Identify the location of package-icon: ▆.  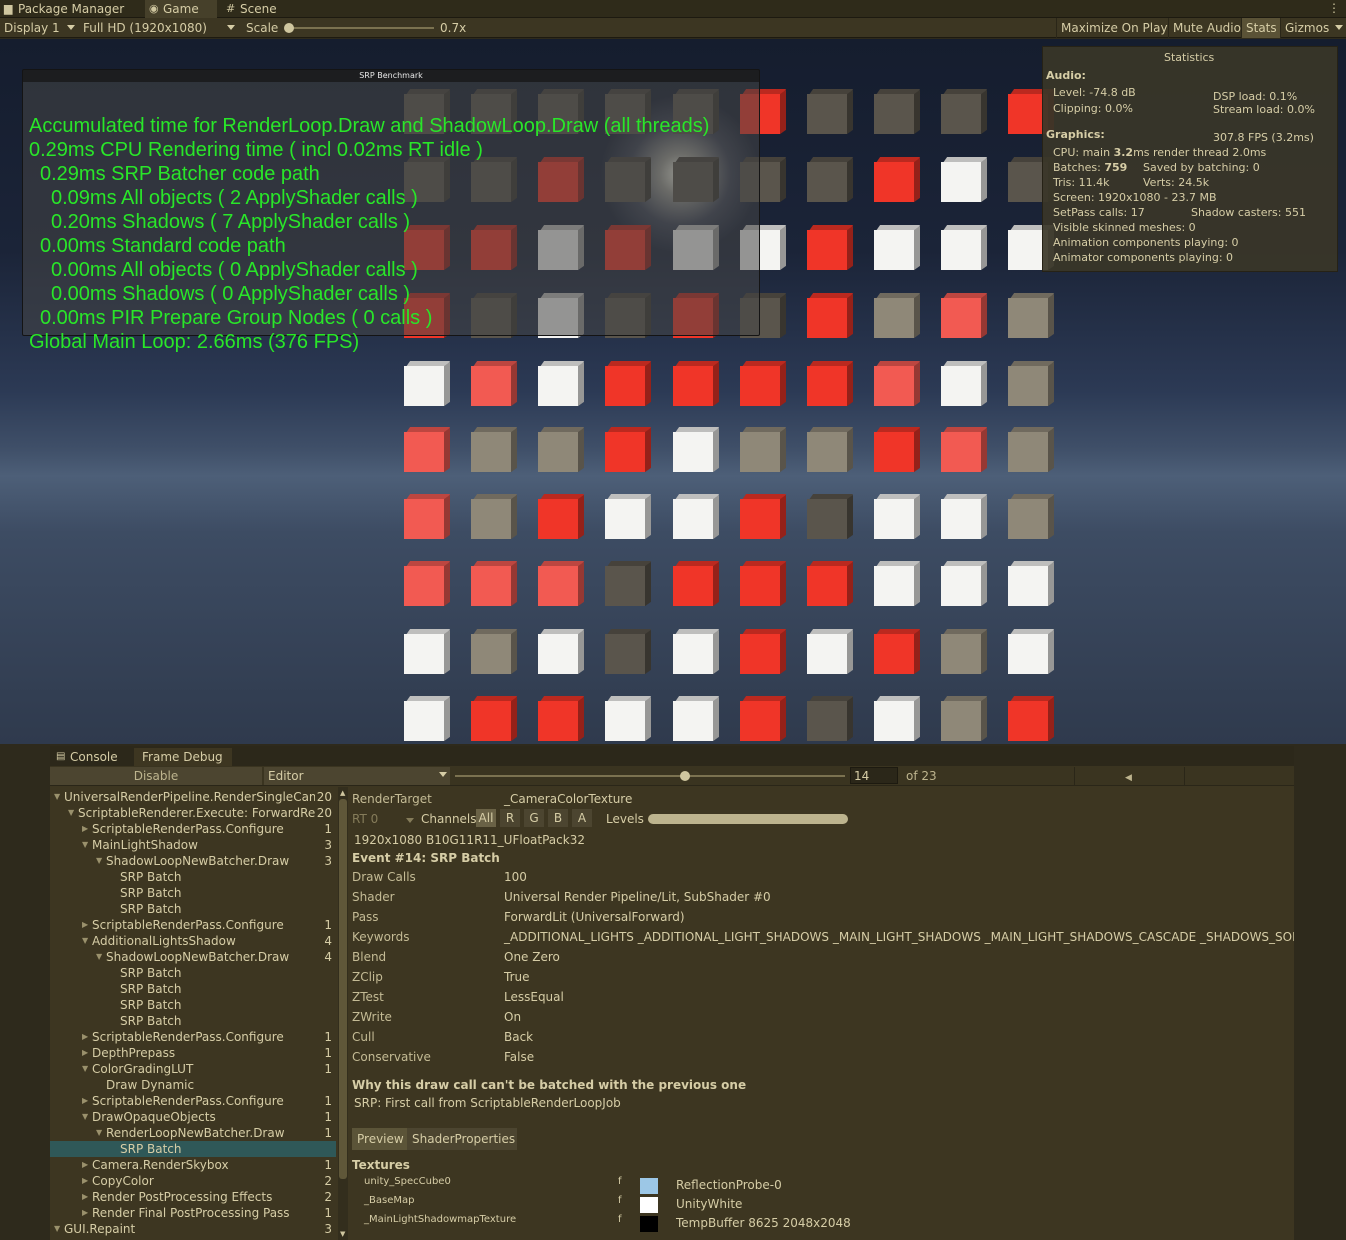
(8, 8).